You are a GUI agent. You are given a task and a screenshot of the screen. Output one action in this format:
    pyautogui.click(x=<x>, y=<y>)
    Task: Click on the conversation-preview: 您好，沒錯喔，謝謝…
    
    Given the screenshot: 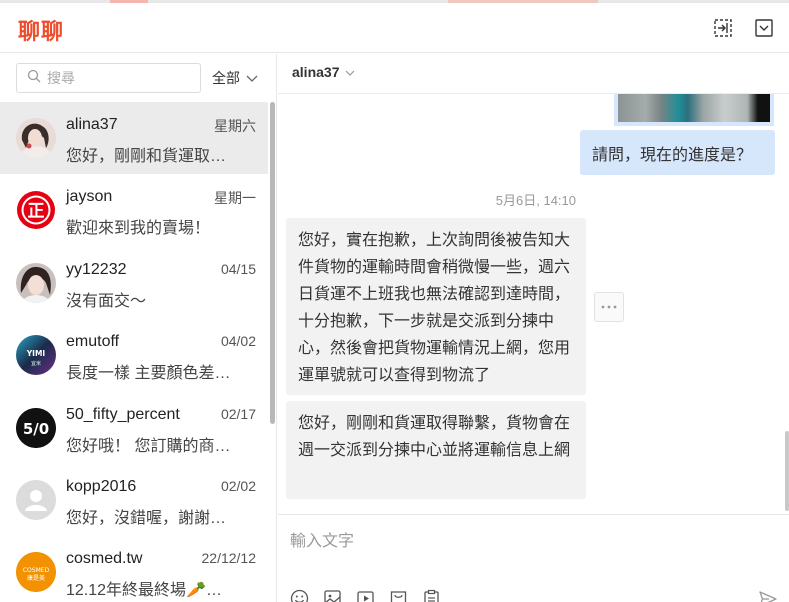 What is the action you would take?
    pyautogui.click(x=146, y=518)
    